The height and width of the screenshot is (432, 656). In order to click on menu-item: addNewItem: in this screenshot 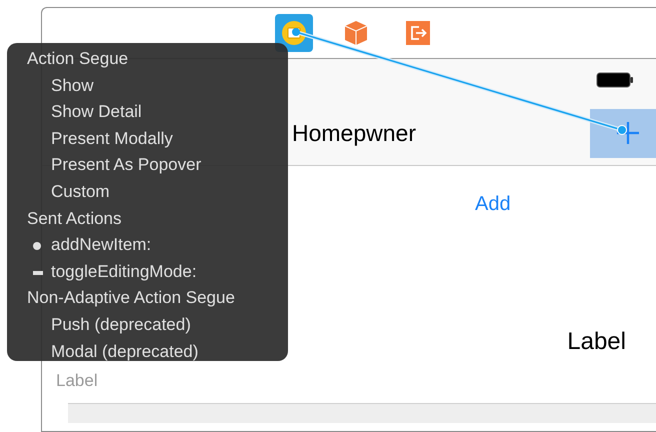, I will do `click(147, 245)`.